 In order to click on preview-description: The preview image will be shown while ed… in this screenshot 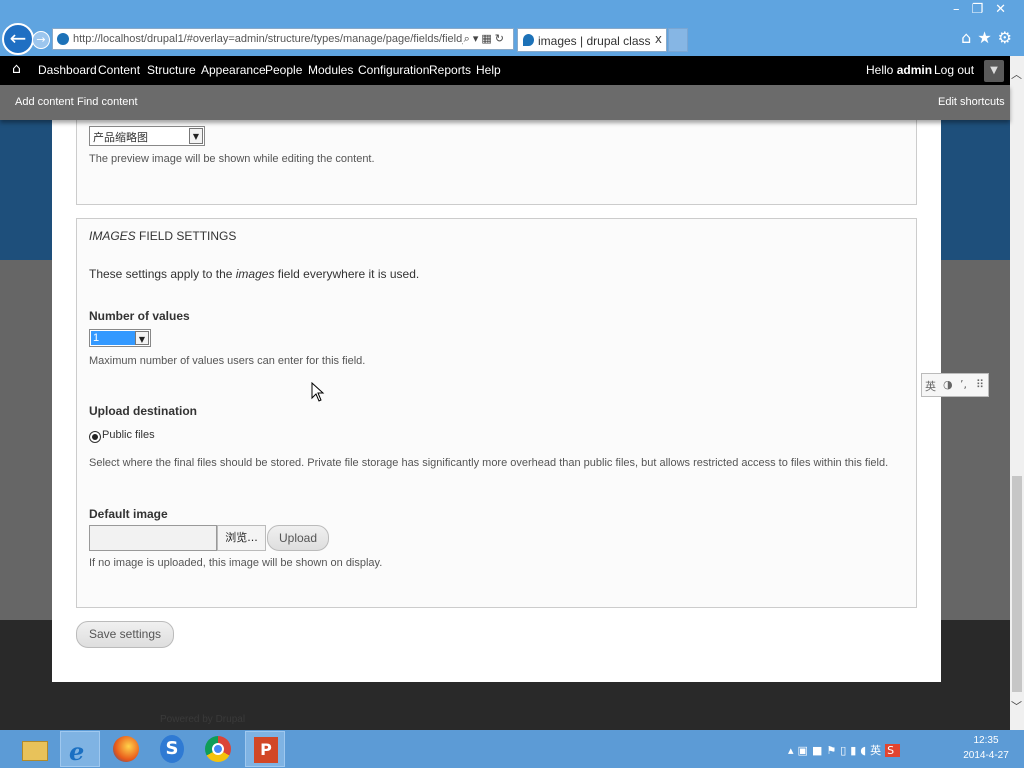, I will do `click(232, 159)`.